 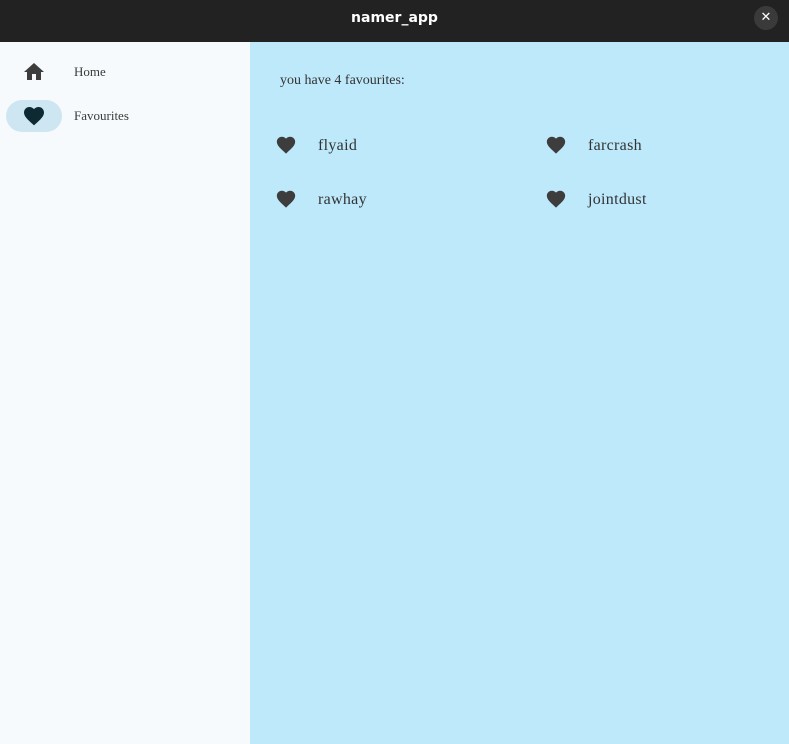 I want to click on favourite-item: jointdust, so click(x=650, y=200).